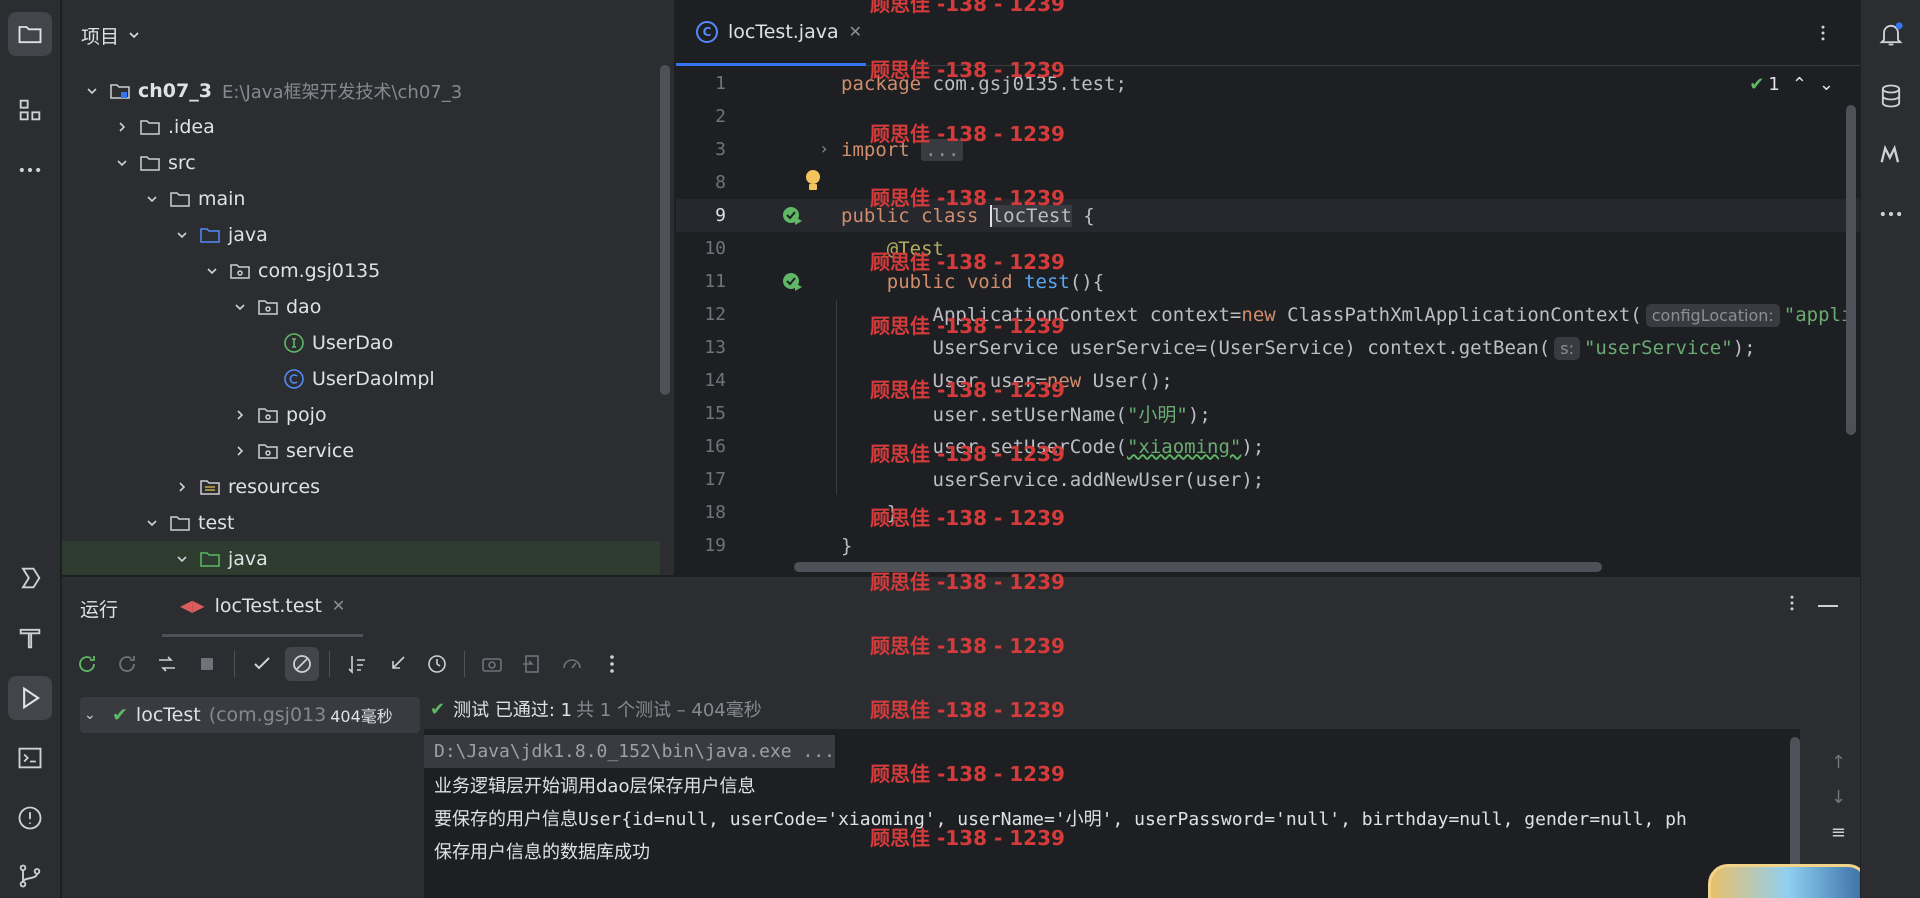  Describe the element at coordinates (361, 379) in the screenshot. I see `tree-item-userdaoimpl: UserDaoImpl` at that location.